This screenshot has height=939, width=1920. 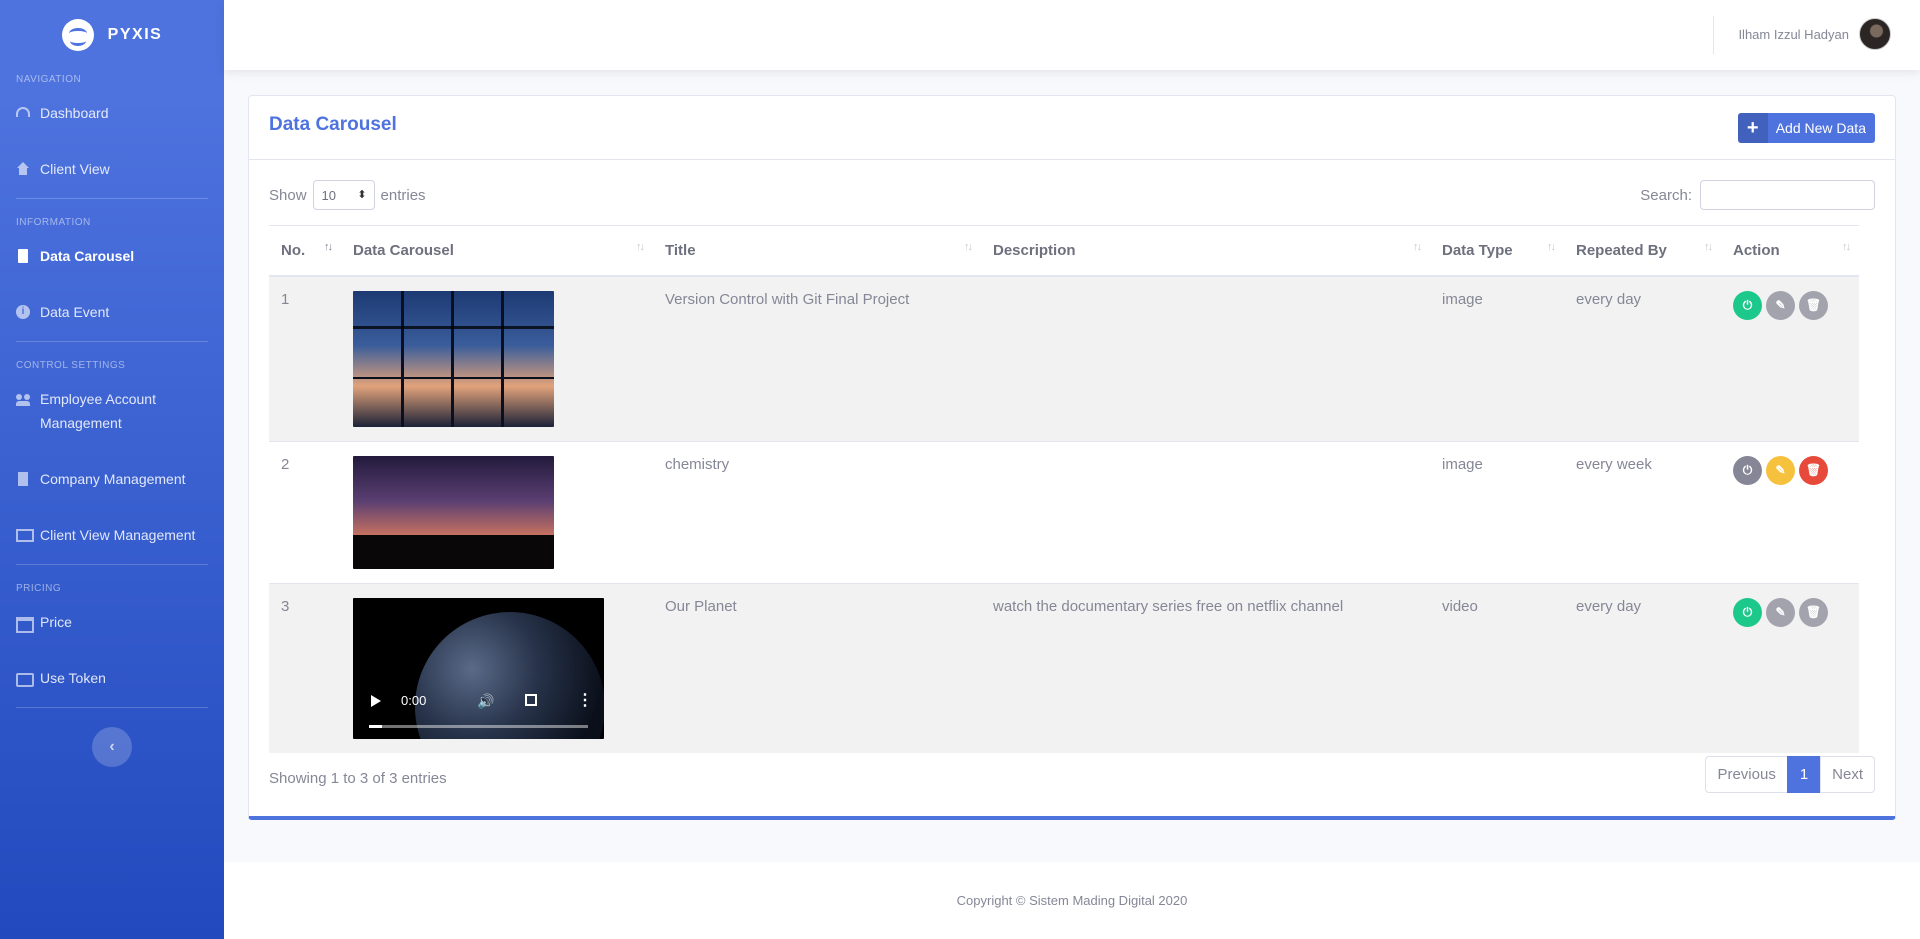 I want to click on video-progress-bar, so click(x=478, y=726).